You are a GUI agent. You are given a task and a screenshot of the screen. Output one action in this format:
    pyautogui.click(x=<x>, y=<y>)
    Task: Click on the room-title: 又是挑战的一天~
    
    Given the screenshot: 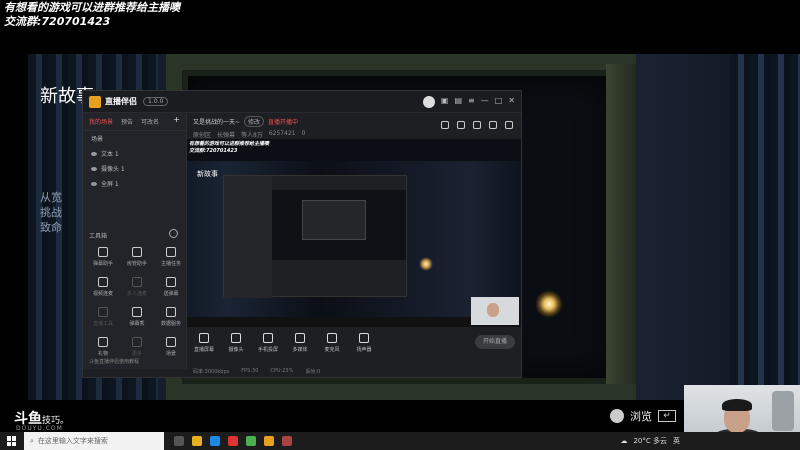 What is the action you would take?
    pyautogui.click(x=217, y=122)
    